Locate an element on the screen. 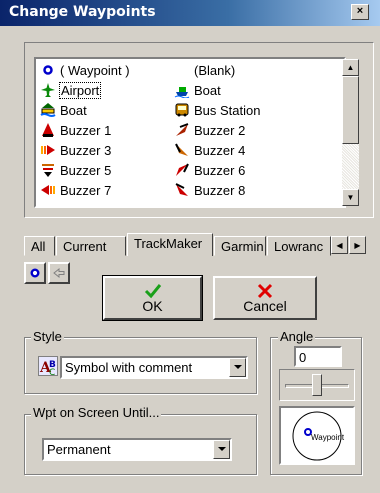 This screenshot has height=493, width=380. symbol-list-item-label: Buzzer 5 is located at coordinates (86, 170).